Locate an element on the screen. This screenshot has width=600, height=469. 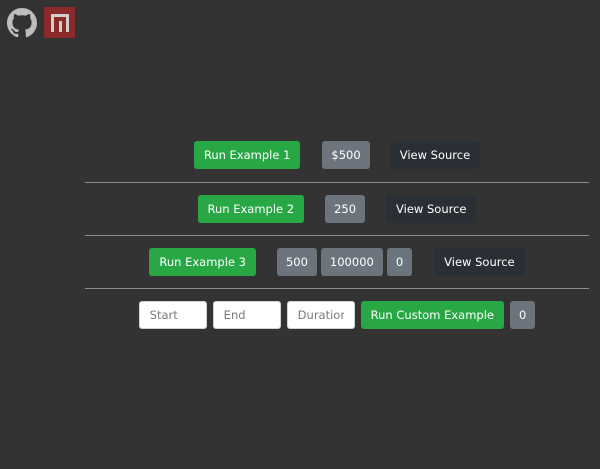
example1-view-source-button: View Source is located at coordinates (435, 155).